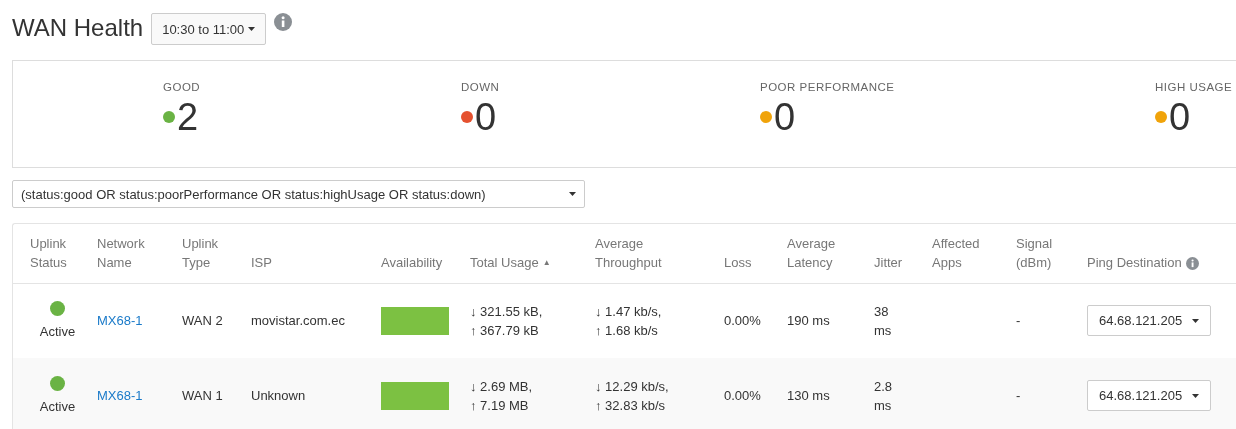 This screenshot has width=1236, height=429. Describe the element at coordinates (888, 262) in the screenshot. I see `column-header: Jitter` at that location.